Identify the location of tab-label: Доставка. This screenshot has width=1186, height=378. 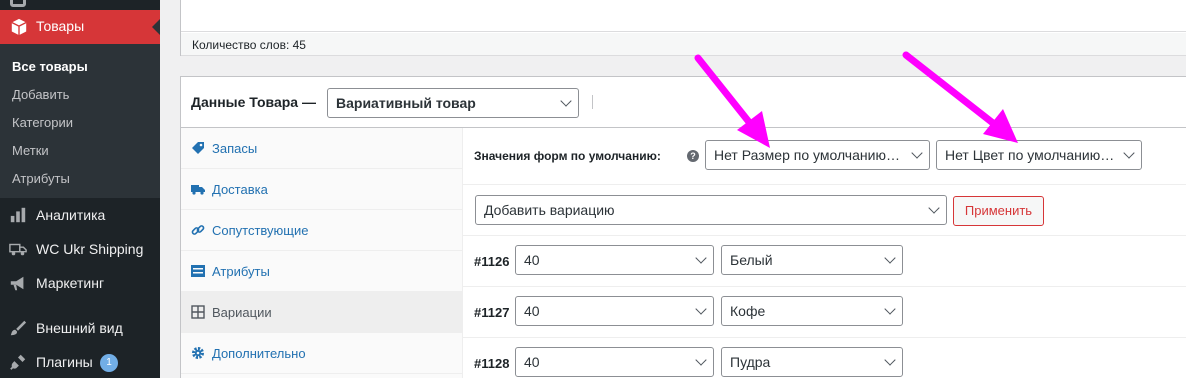
(240, 189).